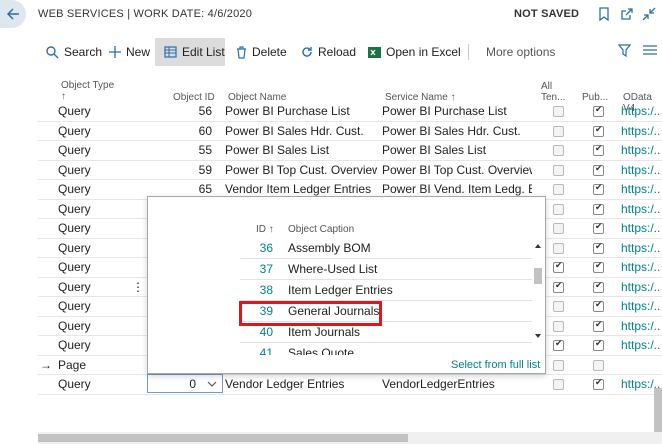 Image resolution: width=662 pixels, height=444 pixels. Describe the element at coordinates (74, 52) in the screenshot. I see `search-button: Search` at that location.